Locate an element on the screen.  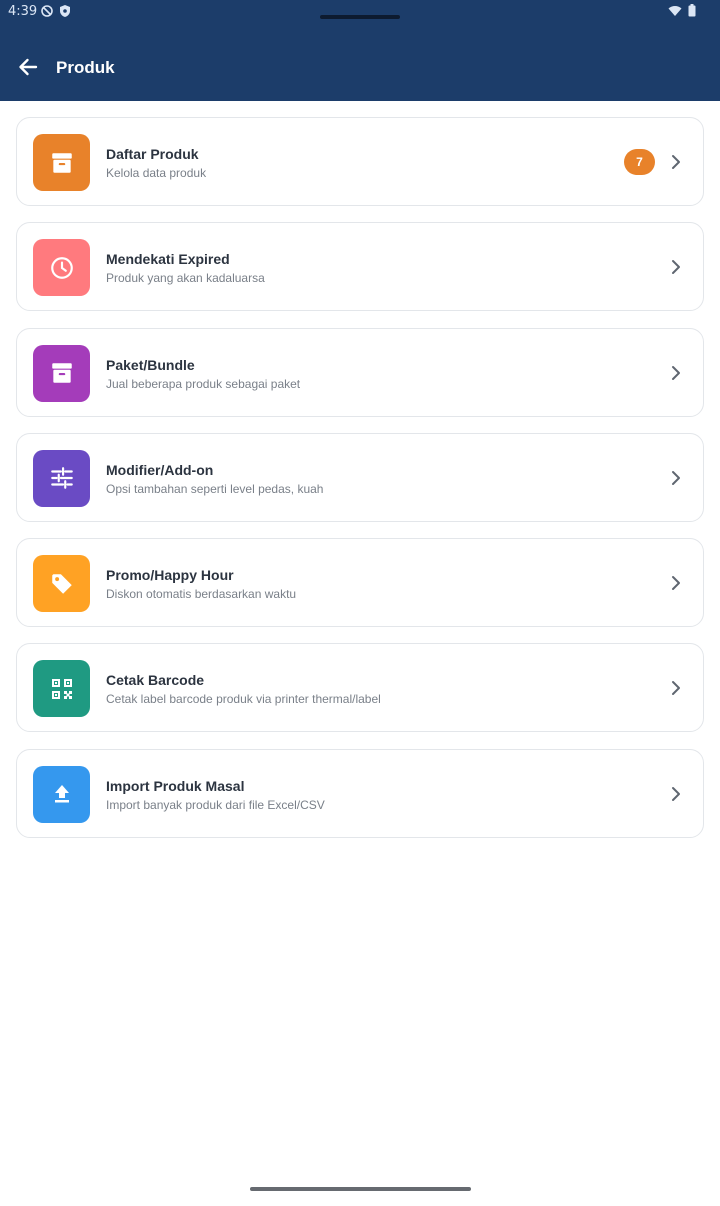
battery-icon is located at coordinates (692, 10).